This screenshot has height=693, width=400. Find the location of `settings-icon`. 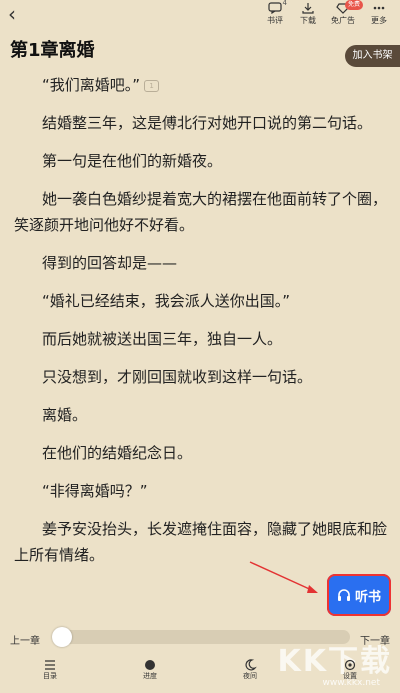

settings-icon is located at coordinates (350, 665).